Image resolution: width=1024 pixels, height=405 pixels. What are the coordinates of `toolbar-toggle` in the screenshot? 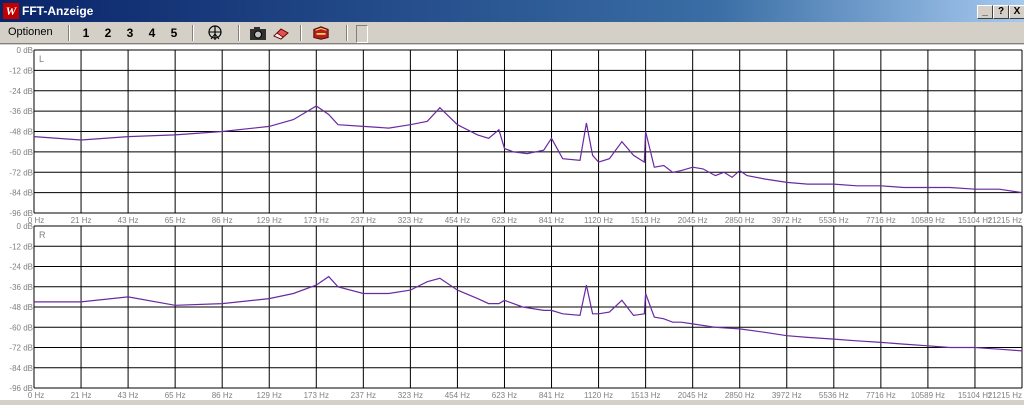 It's located at (362, 34).